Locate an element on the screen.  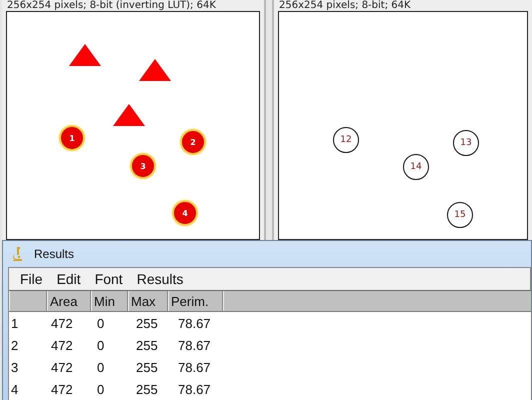
column-header: Min is located at coordinates (109, 301).